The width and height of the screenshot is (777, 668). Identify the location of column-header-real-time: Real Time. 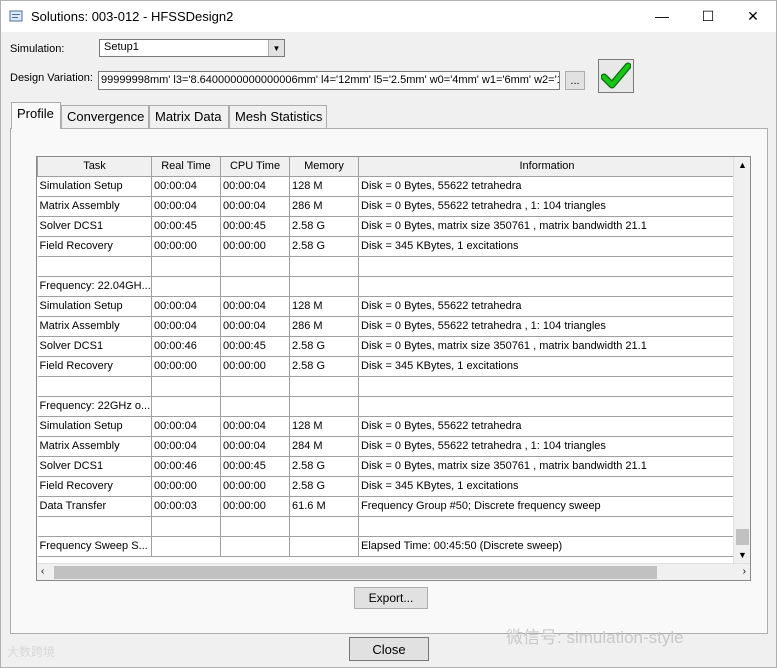
(186, 167).